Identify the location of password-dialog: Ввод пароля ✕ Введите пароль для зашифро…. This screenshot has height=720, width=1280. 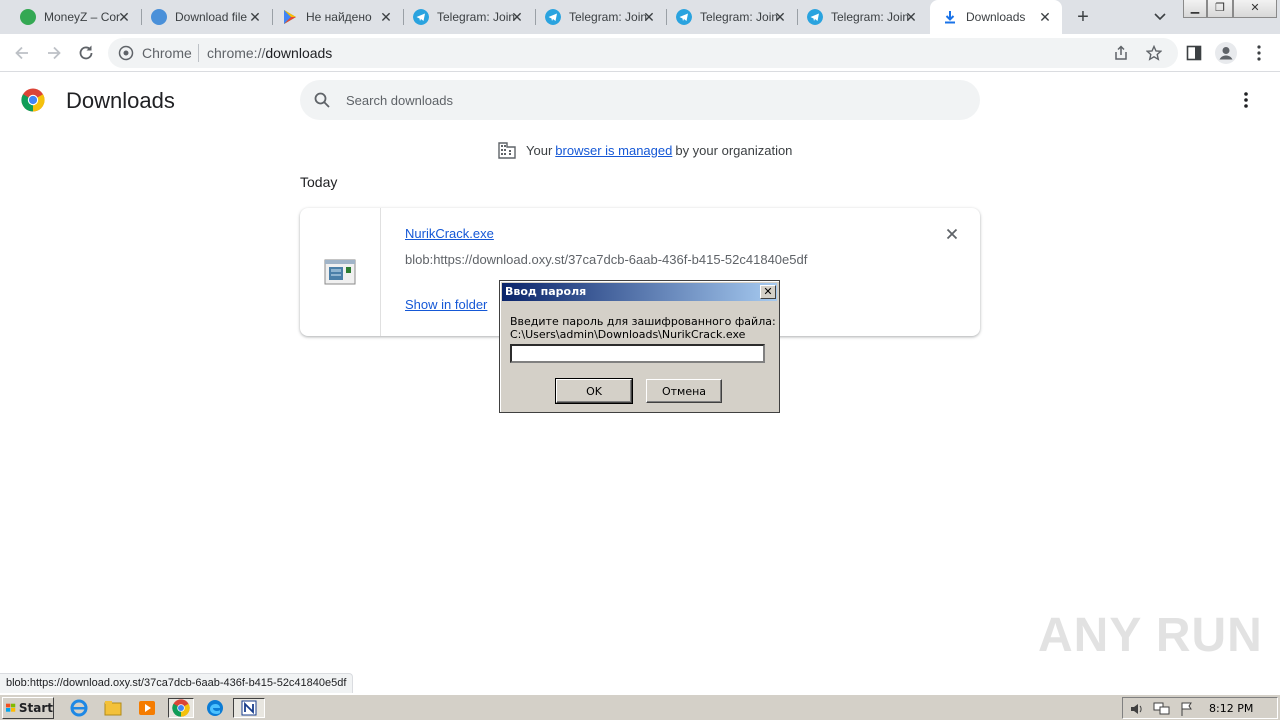
(639, 346).